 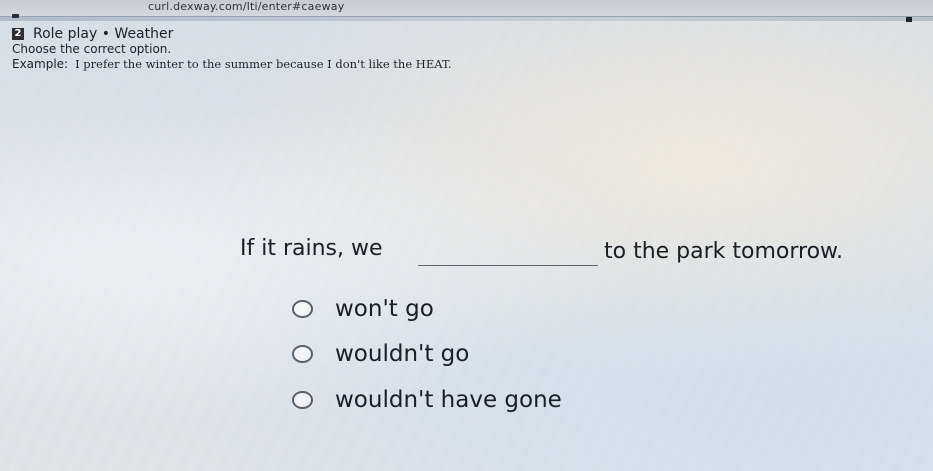 What do you see at coordinates (724, 251) in the screenshot?
I see `question-after-blank: to the park tomorrow.` at bounding box center [724, 251].